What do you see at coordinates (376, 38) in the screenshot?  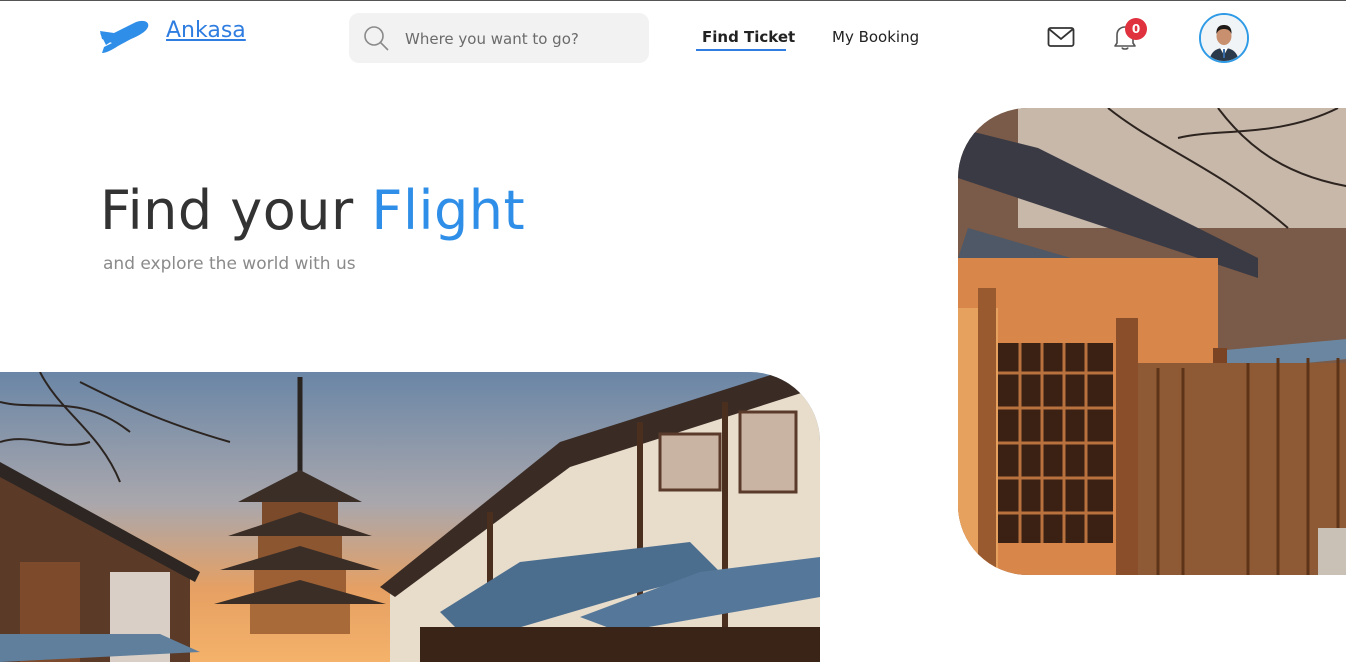 I see `search-icon` at bounding box center [376, 38].